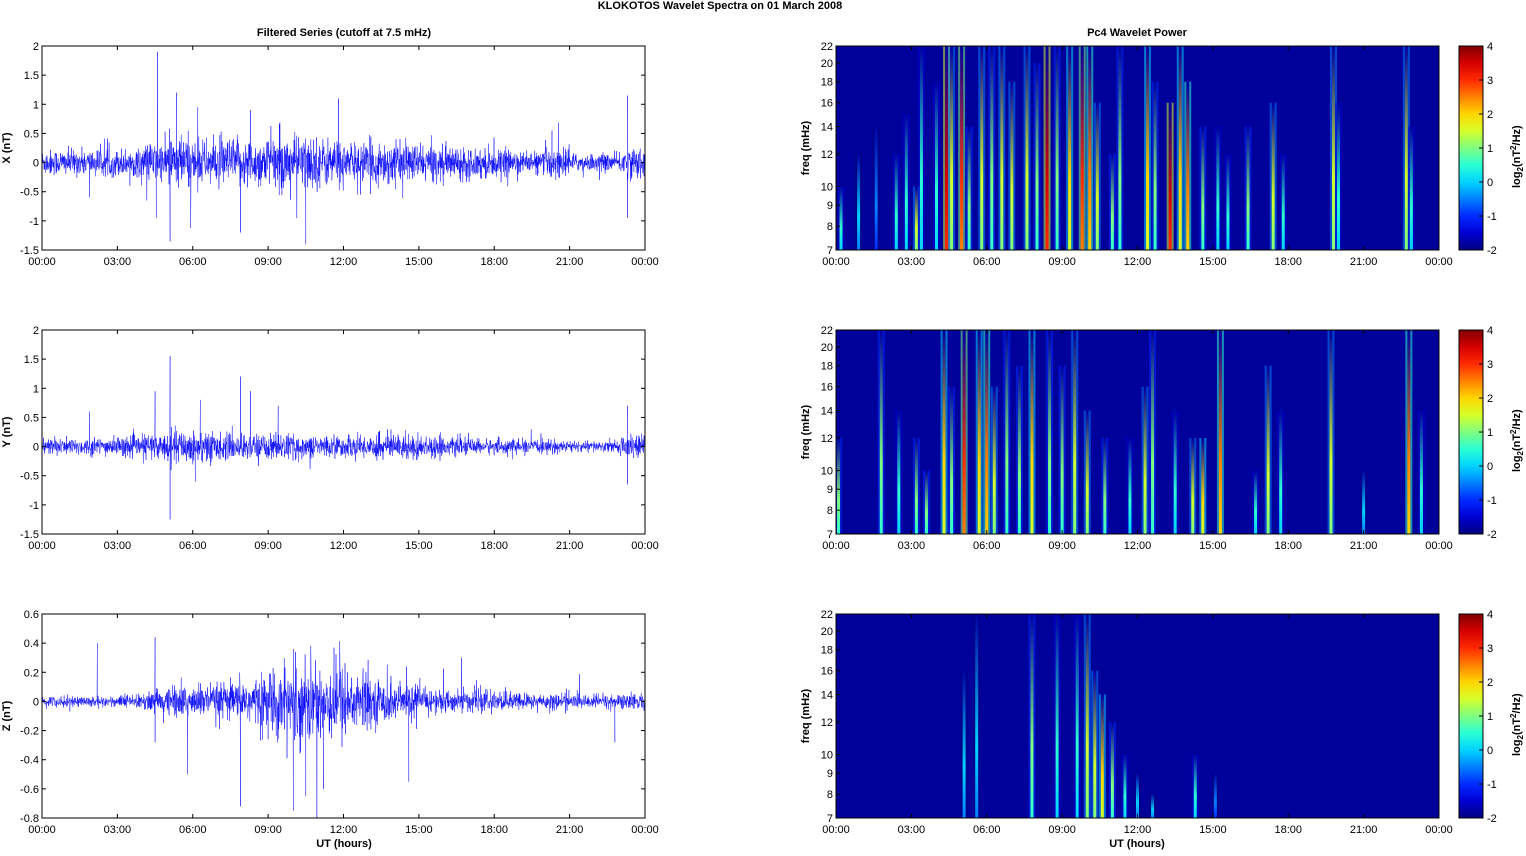 Image resolution: width=1526 pixels, height=856 pixels. What do you see at coordinates (1492, 785) in the screenshot?
I see `colorbar-tick-label: -1` at bounding box center [1492, 785].